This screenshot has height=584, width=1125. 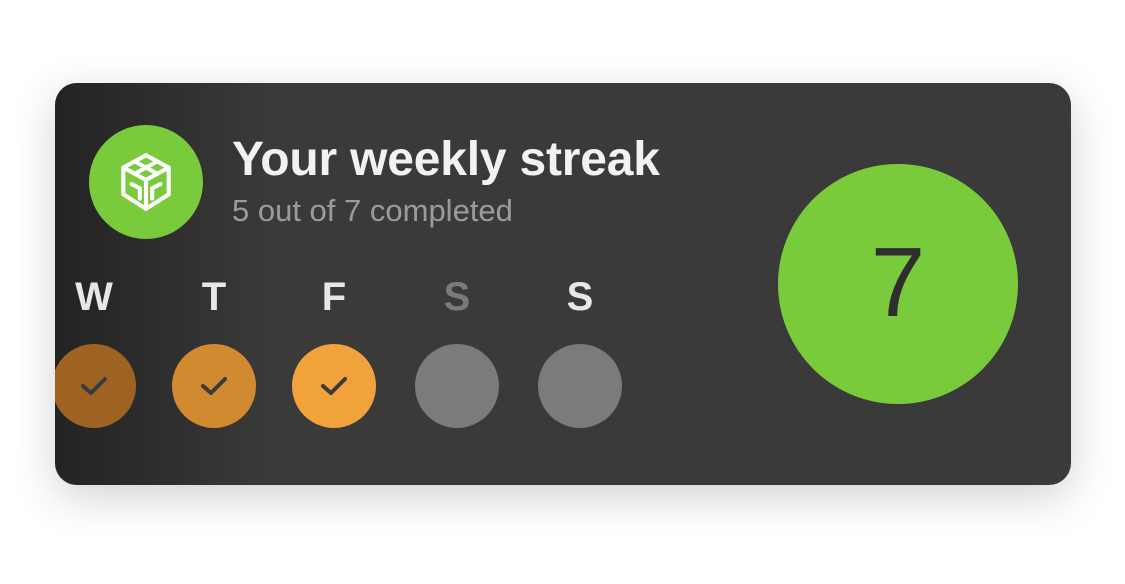 What do you see at coordinates (446, 159) in the screenshot?
I see `card-title: Your weekly streak` at bounding box center [446, 159].